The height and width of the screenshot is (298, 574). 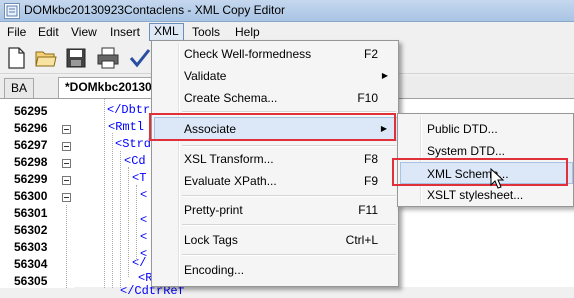 What do you see at coordinates (129, 110) in the screenshot?
I see `code-line: </Dbtr` at bounding box center [129, 110].